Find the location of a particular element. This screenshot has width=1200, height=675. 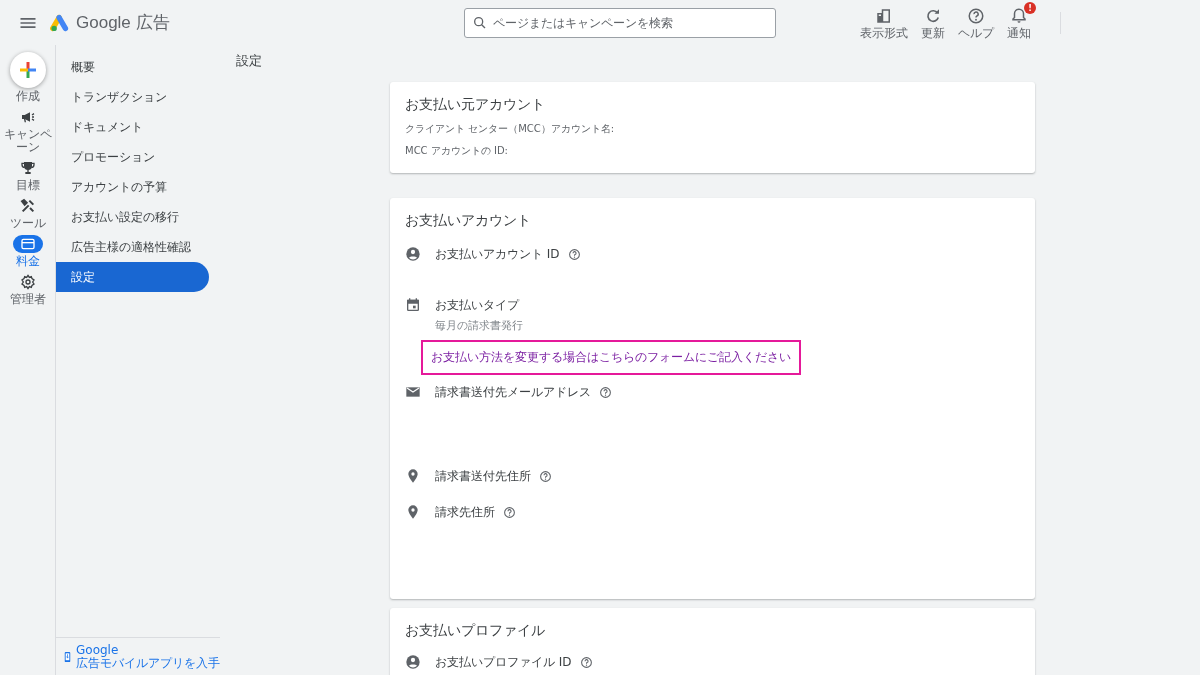

rail-icon-button is located at coordinates (27, 244).